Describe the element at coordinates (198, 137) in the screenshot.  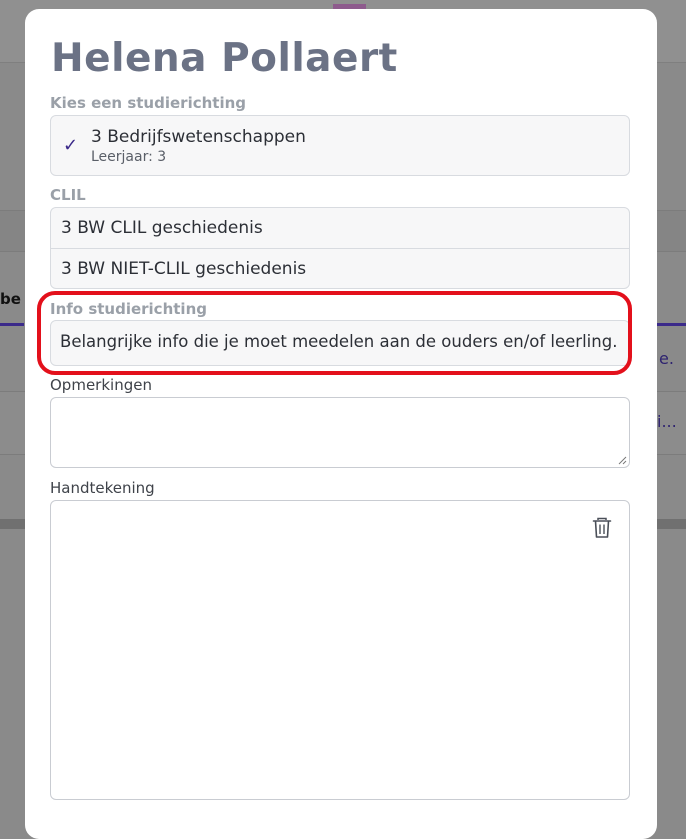
I see `study-option-name: 3 Bedrijfswetenschappen` at that location.